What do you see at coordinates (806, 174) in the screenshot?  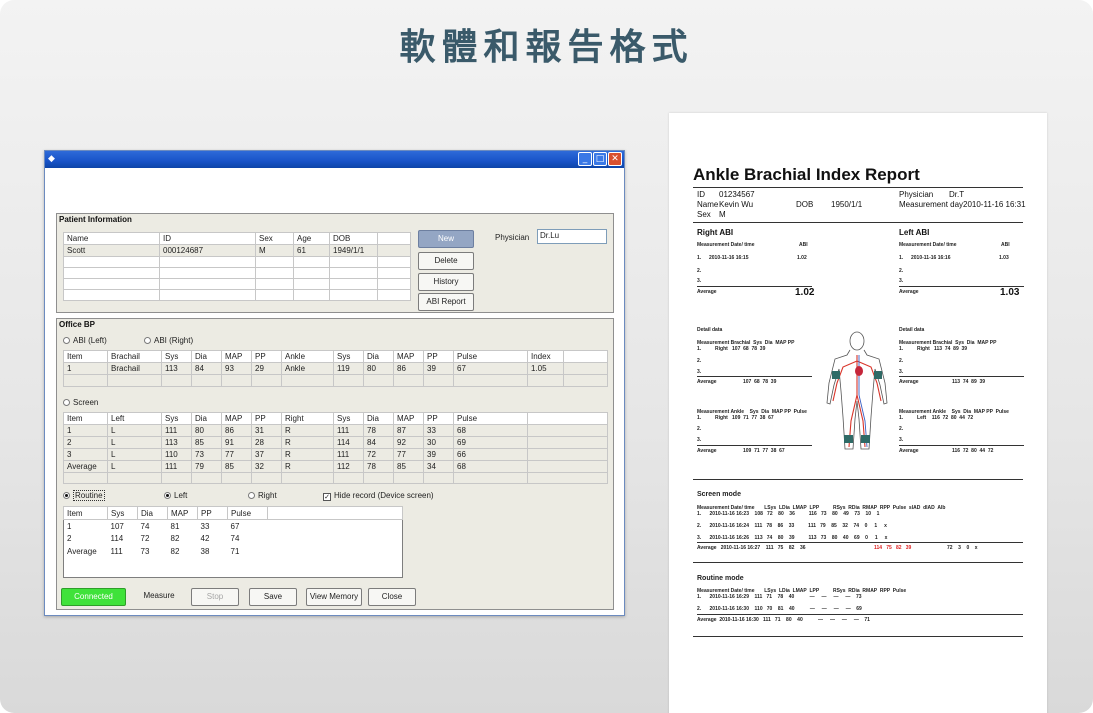 I see `report-title: Ankle Brachial Index Report` at bounding box center [806, 174].